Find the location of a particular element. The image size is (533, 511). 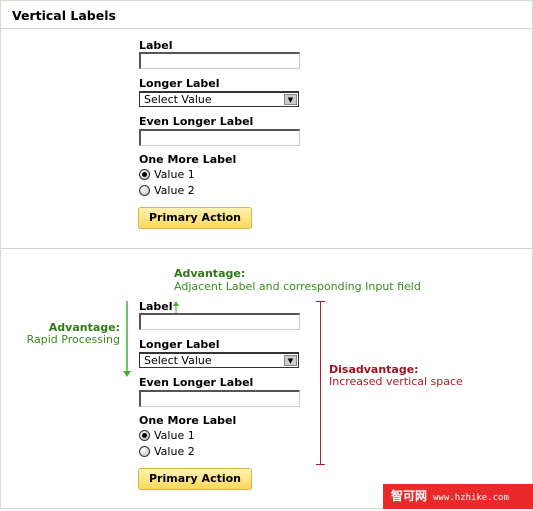

radio-unchecked-icon is located at coordinates (144, 451).